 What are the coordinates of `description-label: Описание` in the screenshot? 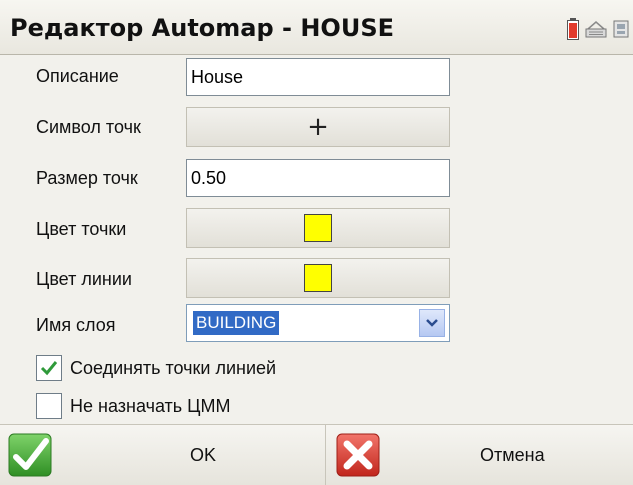 It's located at (77, 76).